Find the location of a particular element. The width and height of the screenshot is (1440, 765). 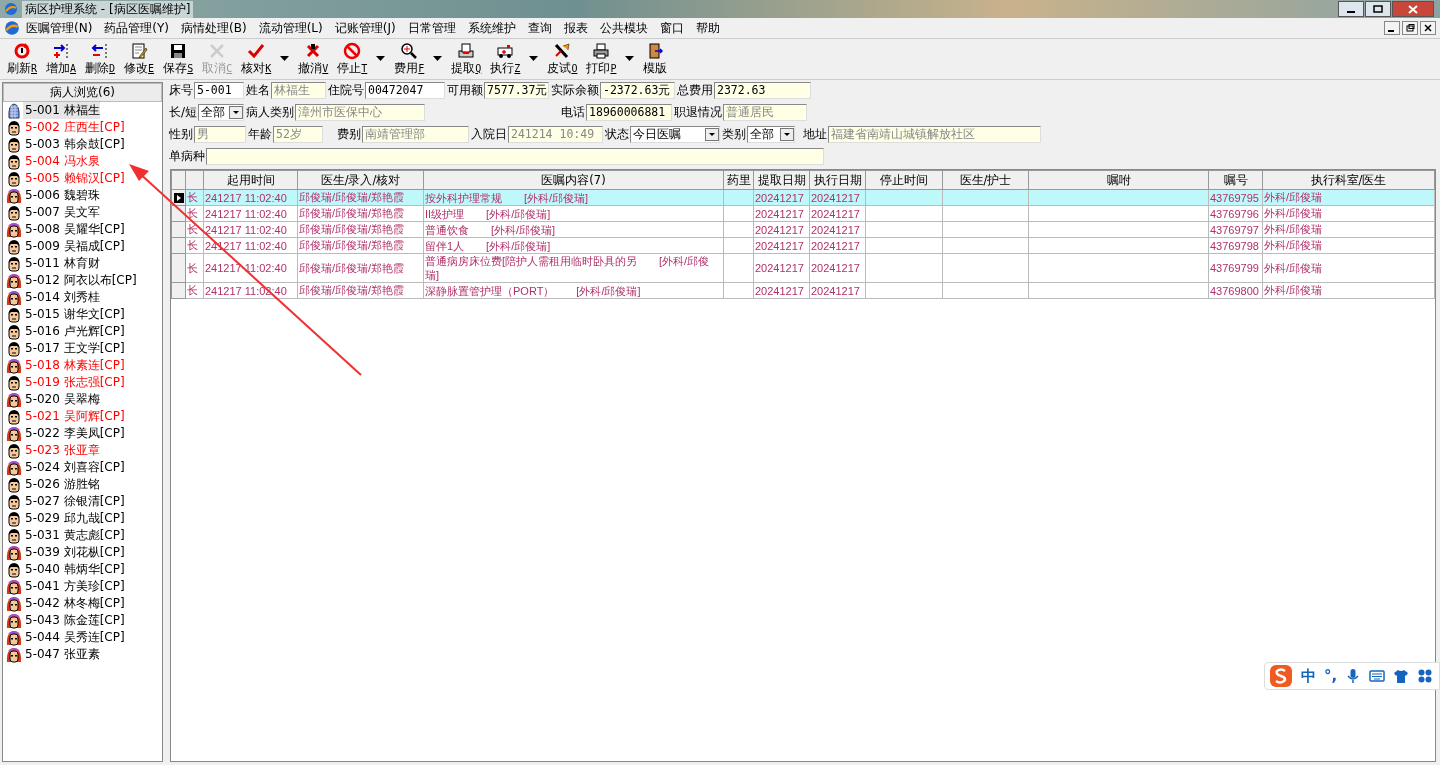

toolbar-button: 删除D is located at coordinates (100, 59).